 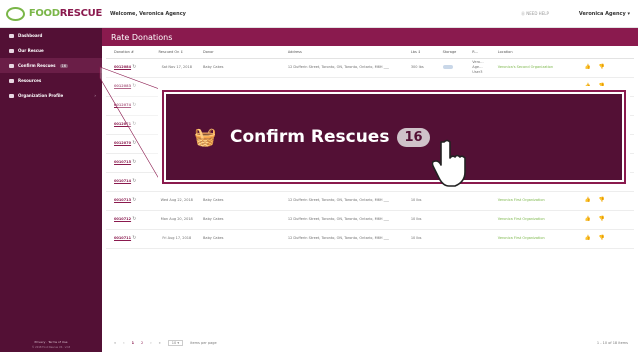 What do you see at coordinates (122, 143) in the screenshot?
I see `donation-id-link: 0012070` at bounding box center [122, 143].